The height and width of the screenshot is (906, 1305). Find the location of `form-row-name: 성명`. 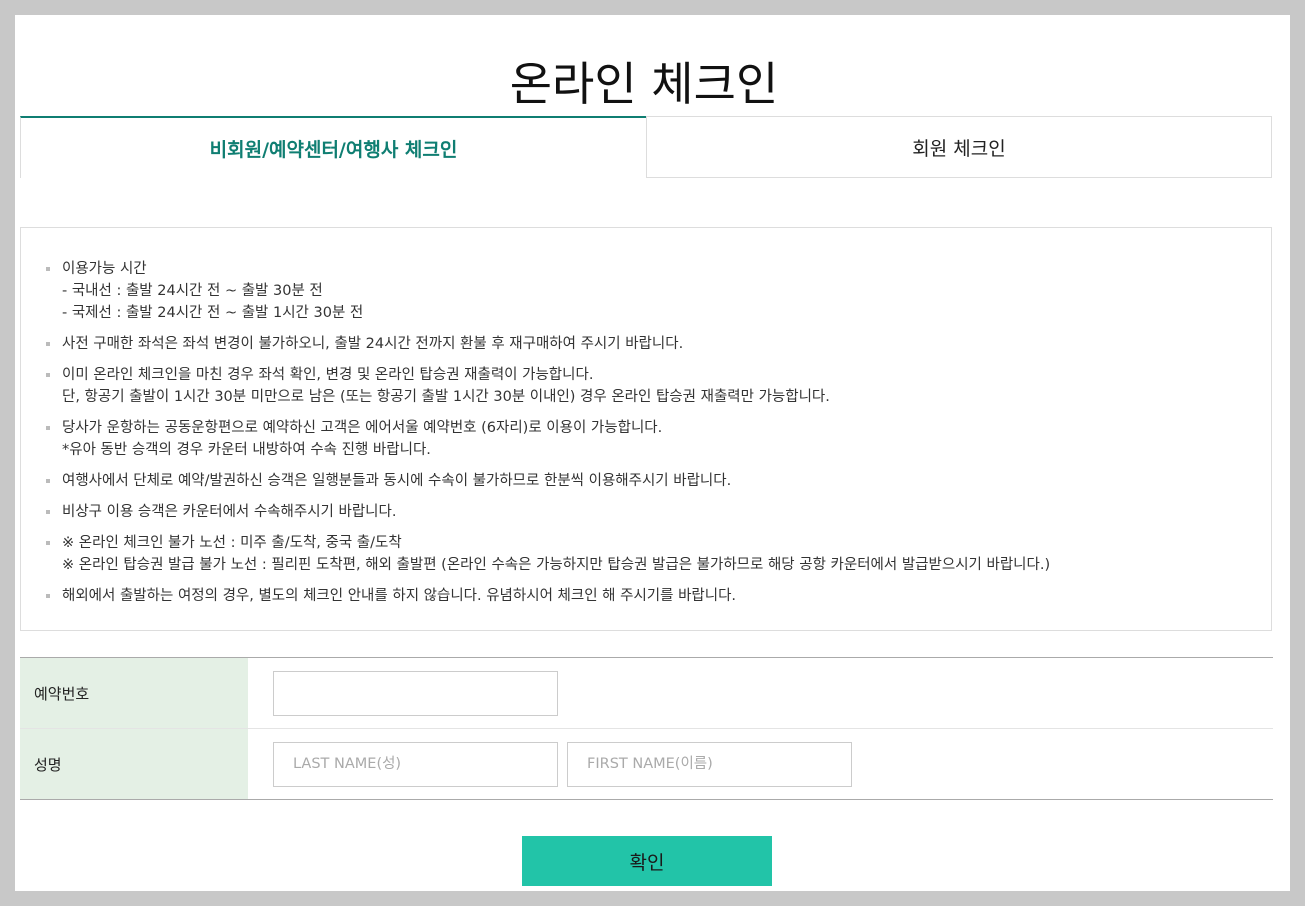

form-row-name: 성명 is located at coordinates (646, 763).